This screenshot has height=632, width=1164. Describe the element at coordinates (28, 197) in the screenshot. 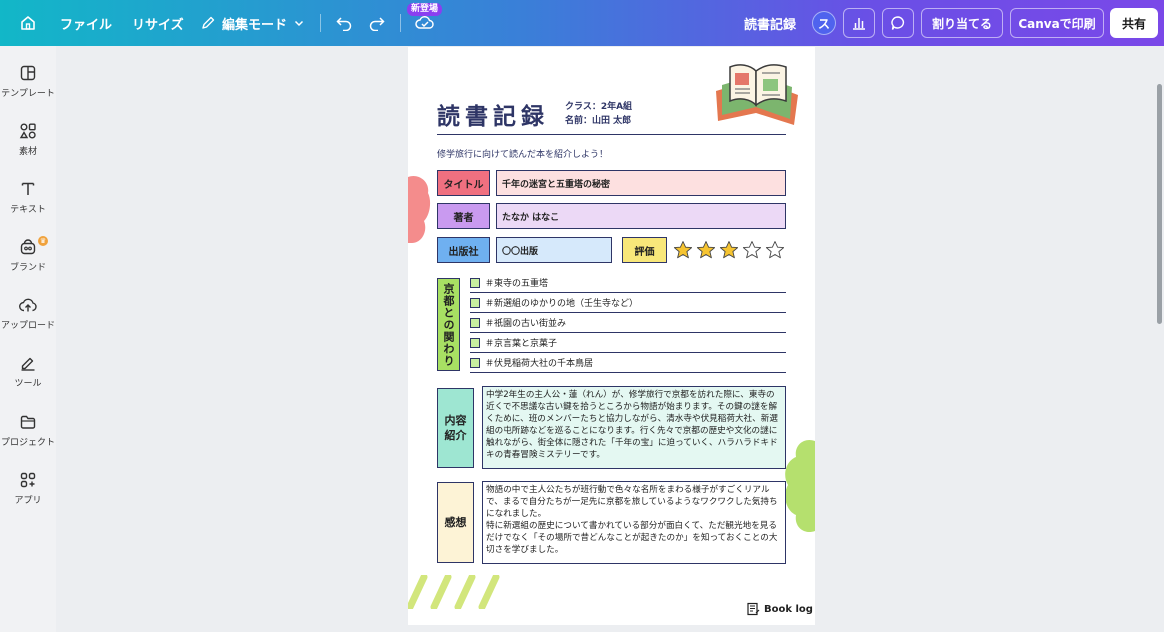

I see `sidebar-item-text: テキスト` at that location.